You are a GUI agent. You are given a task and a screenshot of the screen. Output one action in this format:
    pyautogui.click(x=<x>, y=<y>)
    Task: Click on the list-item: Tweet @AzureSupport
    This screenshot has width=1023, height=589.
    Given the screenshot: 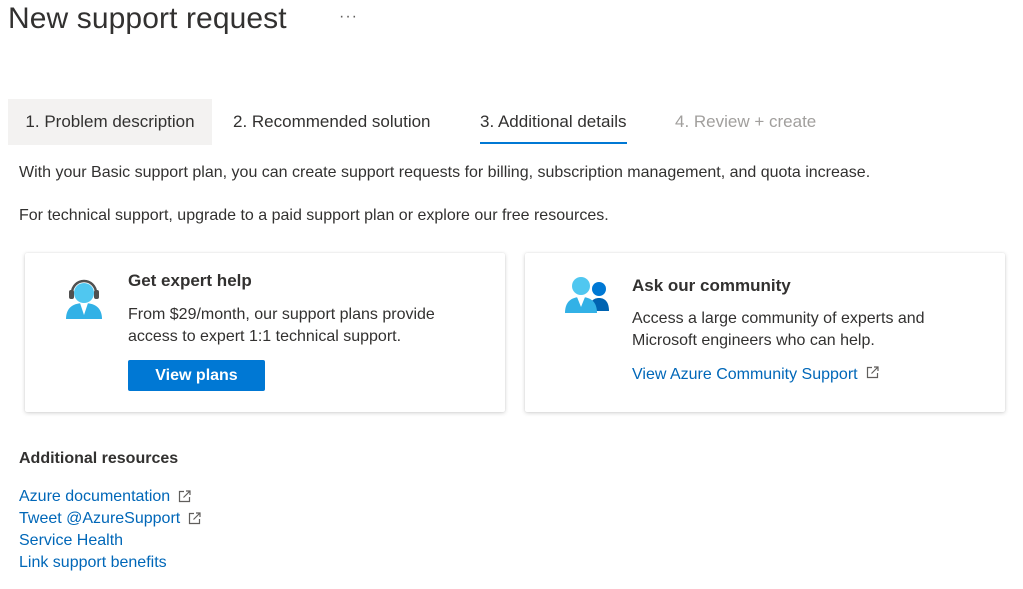 What is the action you would take?
    pyautogui.click(x=110, y=519)
    